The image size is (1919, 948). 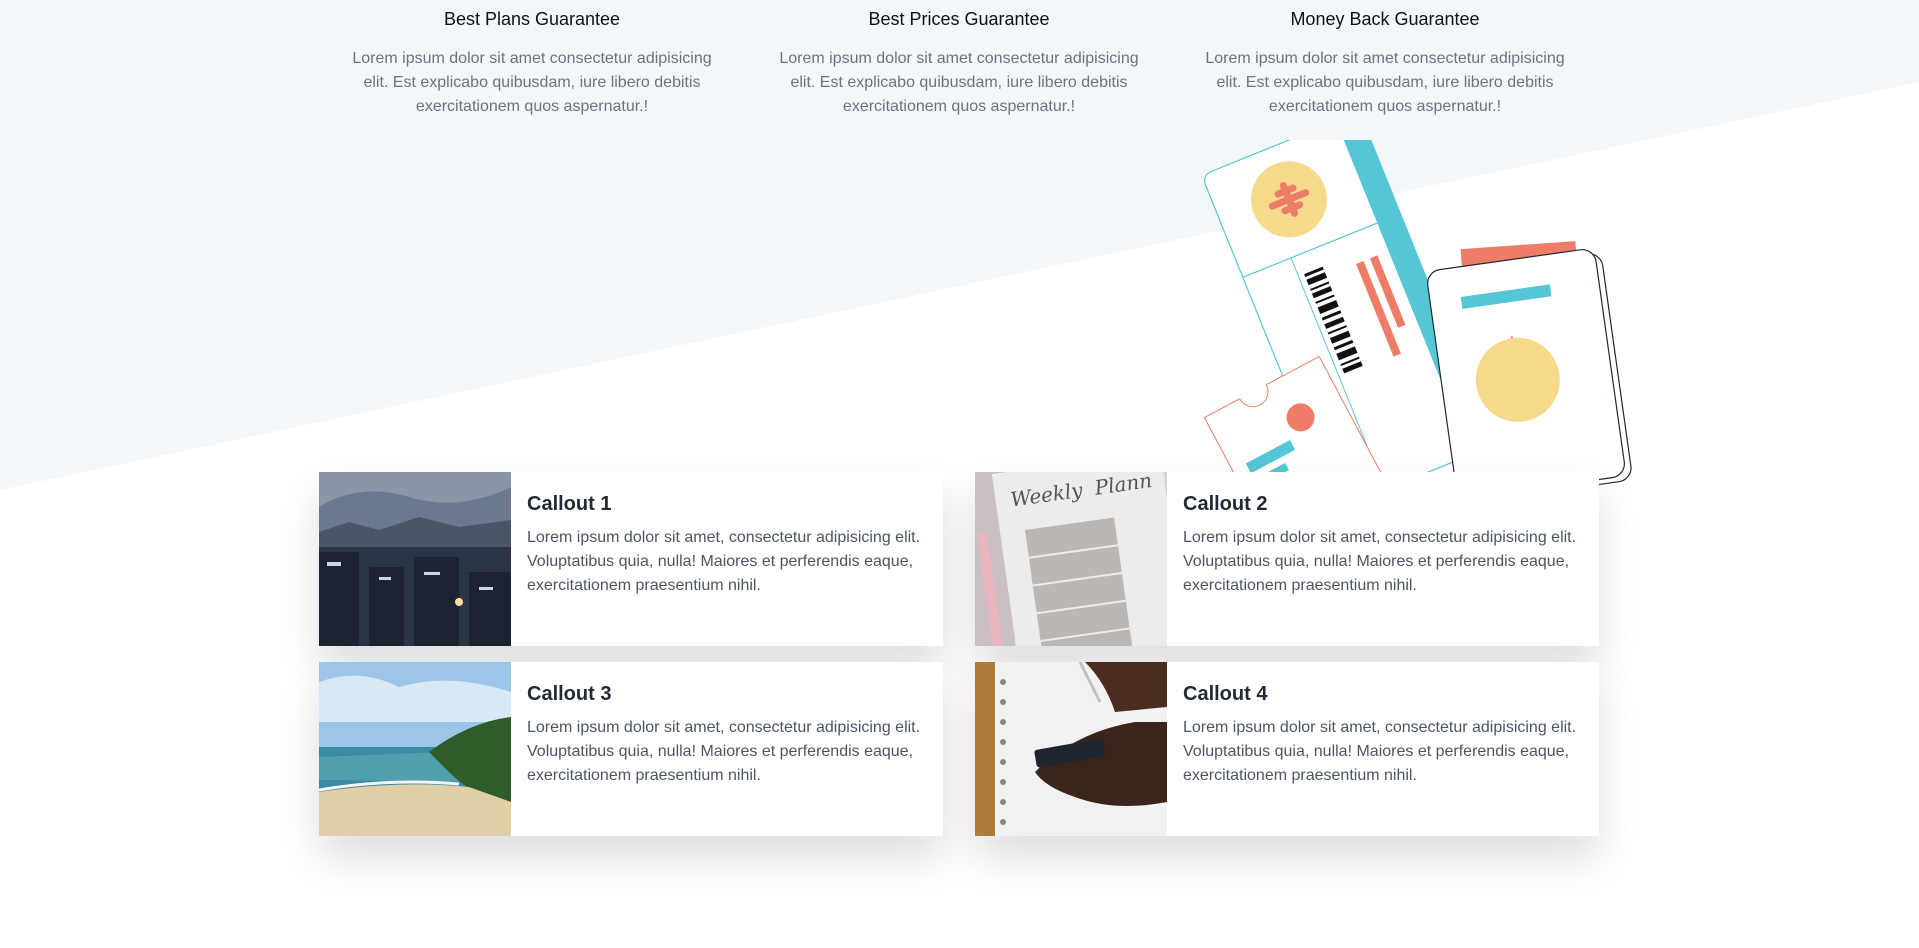 I want to click on callout-title: Callout 1, so click(x=569, y=504).